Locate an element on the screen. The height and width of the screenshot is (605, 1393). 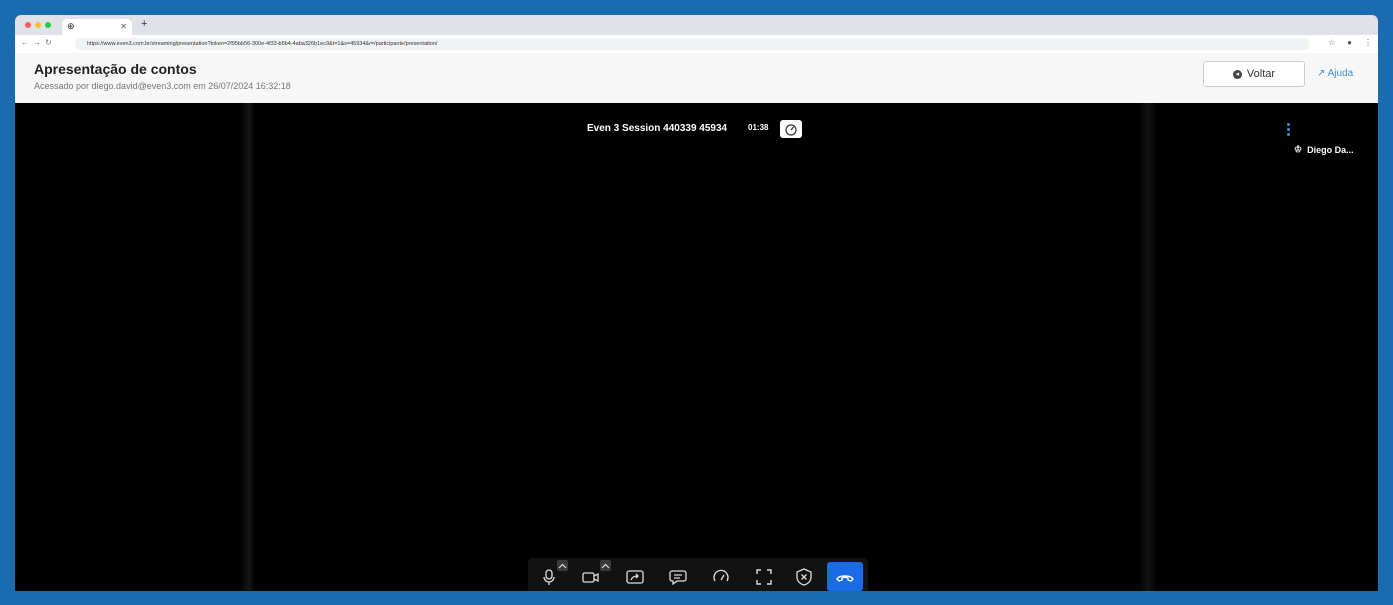
new-tab-button: + is located at coordinates (144, 24).